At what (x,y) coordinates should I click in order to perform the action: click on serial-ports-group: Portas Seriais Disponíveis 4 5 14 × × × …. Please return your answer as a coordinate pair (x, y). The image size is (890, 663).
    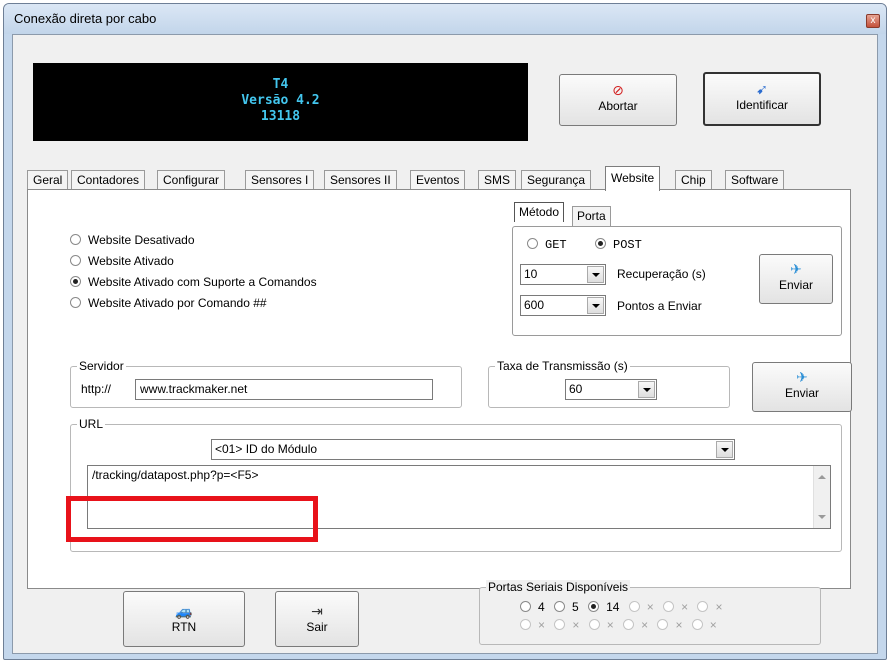
    Looking at the image, I should click on (650, 612).